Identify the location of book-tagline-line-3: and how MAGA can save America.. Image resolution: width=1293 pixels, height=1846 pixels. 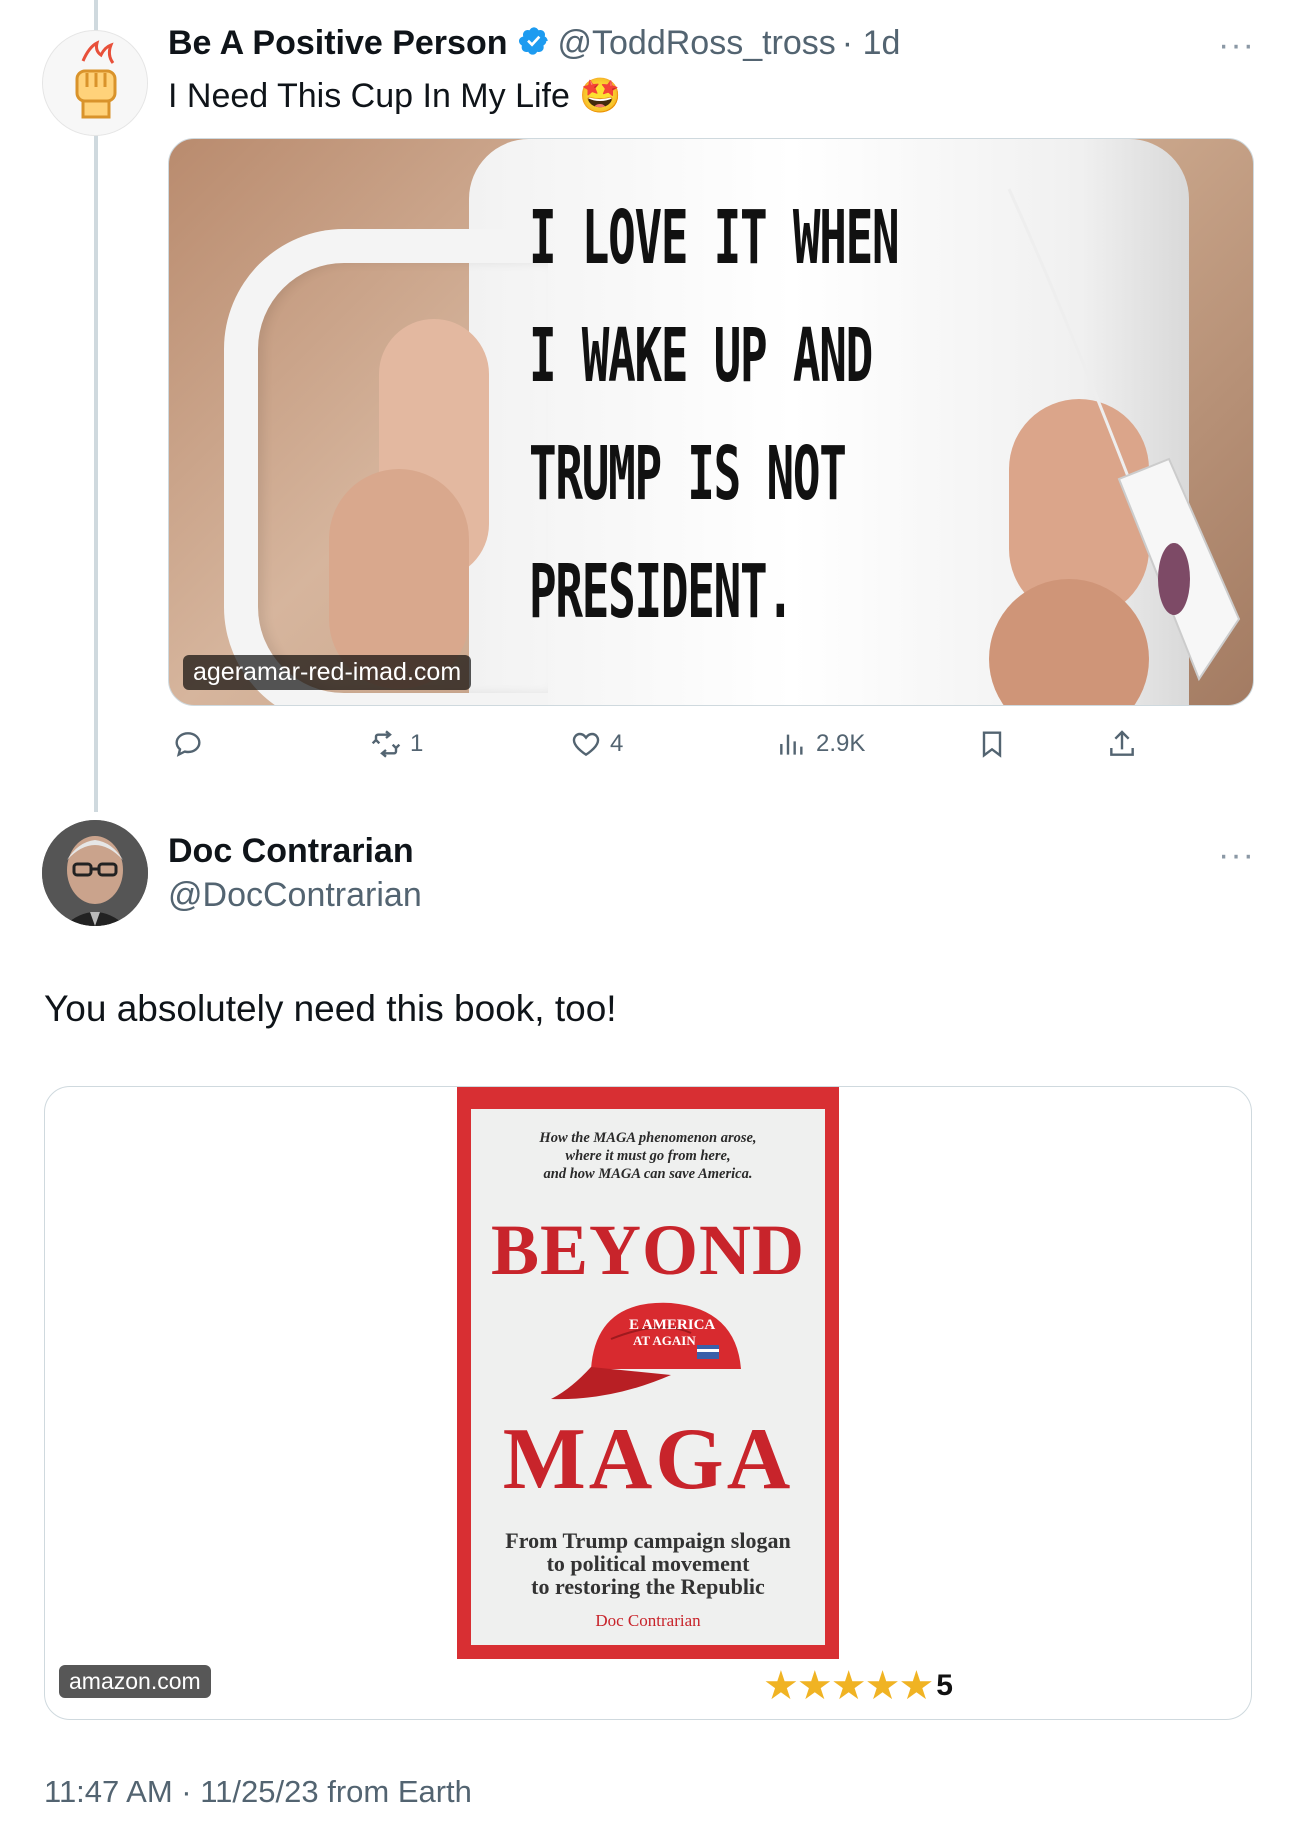
(648, 1174).